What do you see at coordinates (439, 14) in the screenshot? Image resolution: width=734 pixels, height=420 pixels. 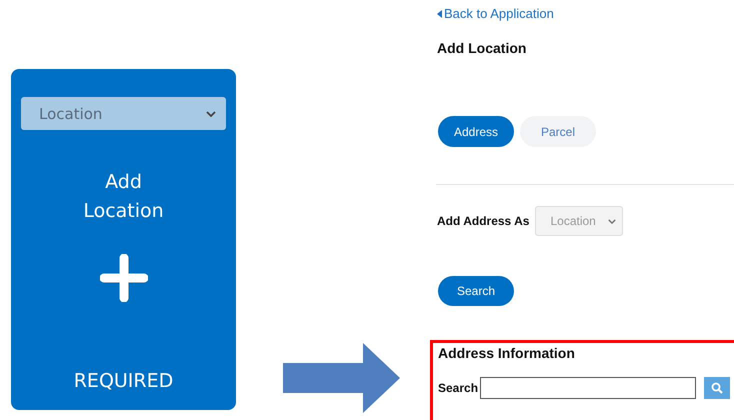 I see `caret-left-icon` at bounding box center [439, 14].